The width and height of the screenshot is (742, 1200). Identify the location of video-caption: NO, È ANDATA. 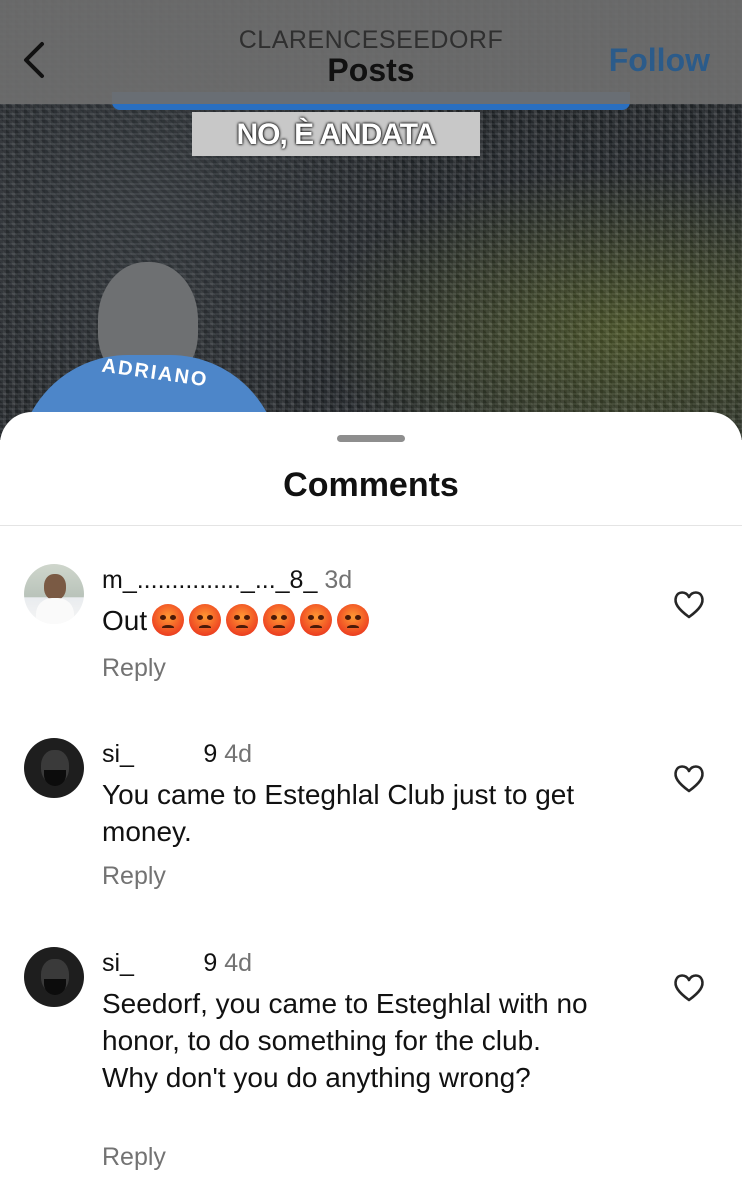
(336, 134).